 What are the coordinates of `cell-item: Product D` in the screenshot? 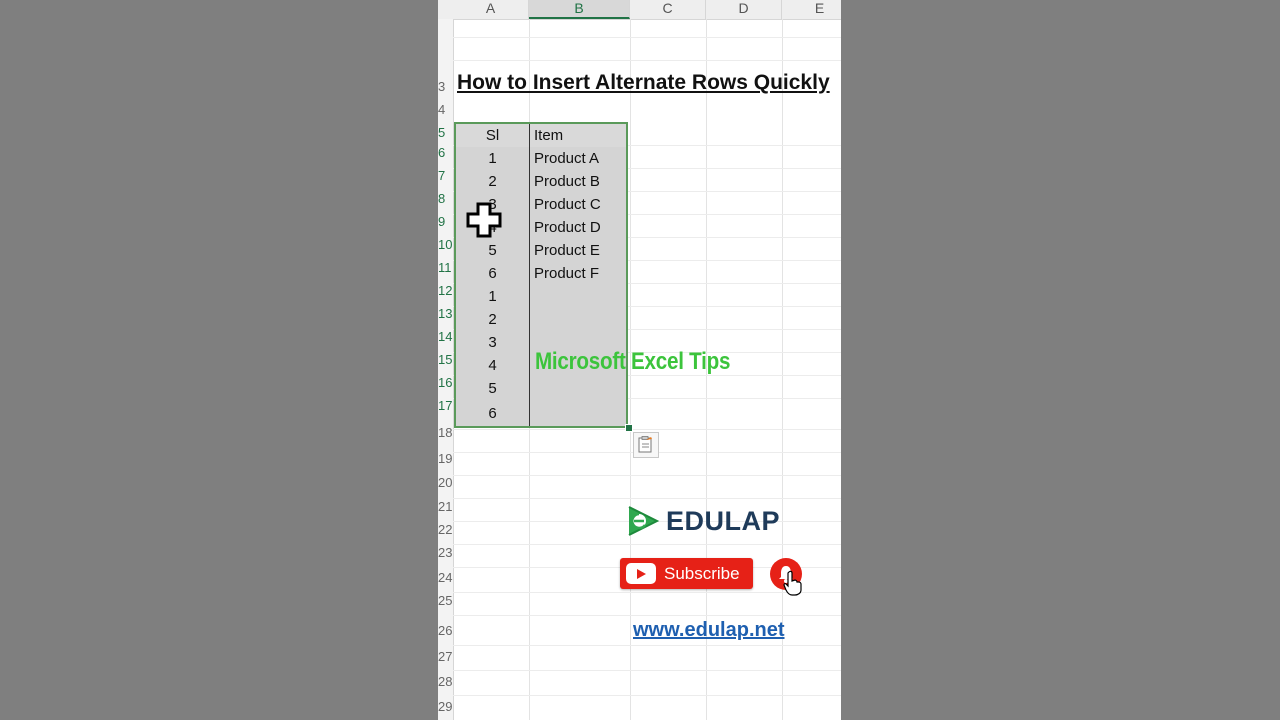 It's located at (578, 227).